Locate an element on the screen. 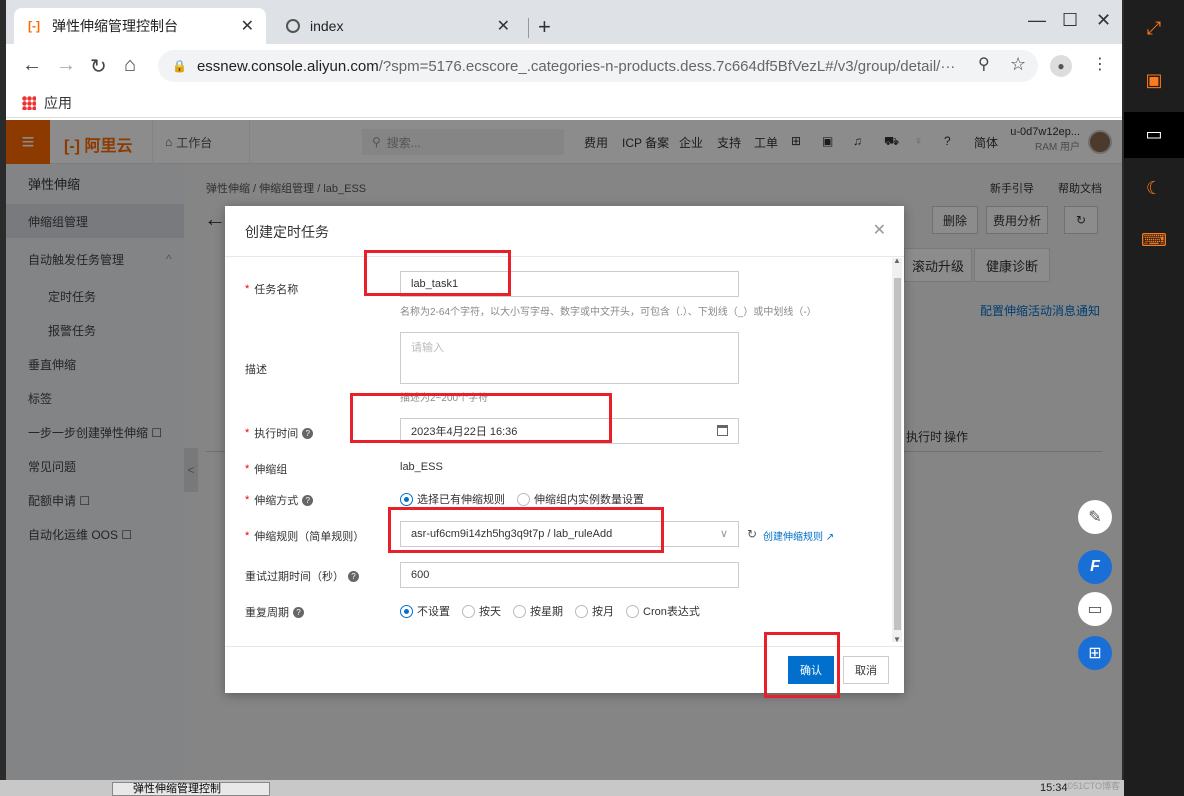  taskbar-app-button: 弹性伸缩管理控制 is located at coordinates (191, 789).